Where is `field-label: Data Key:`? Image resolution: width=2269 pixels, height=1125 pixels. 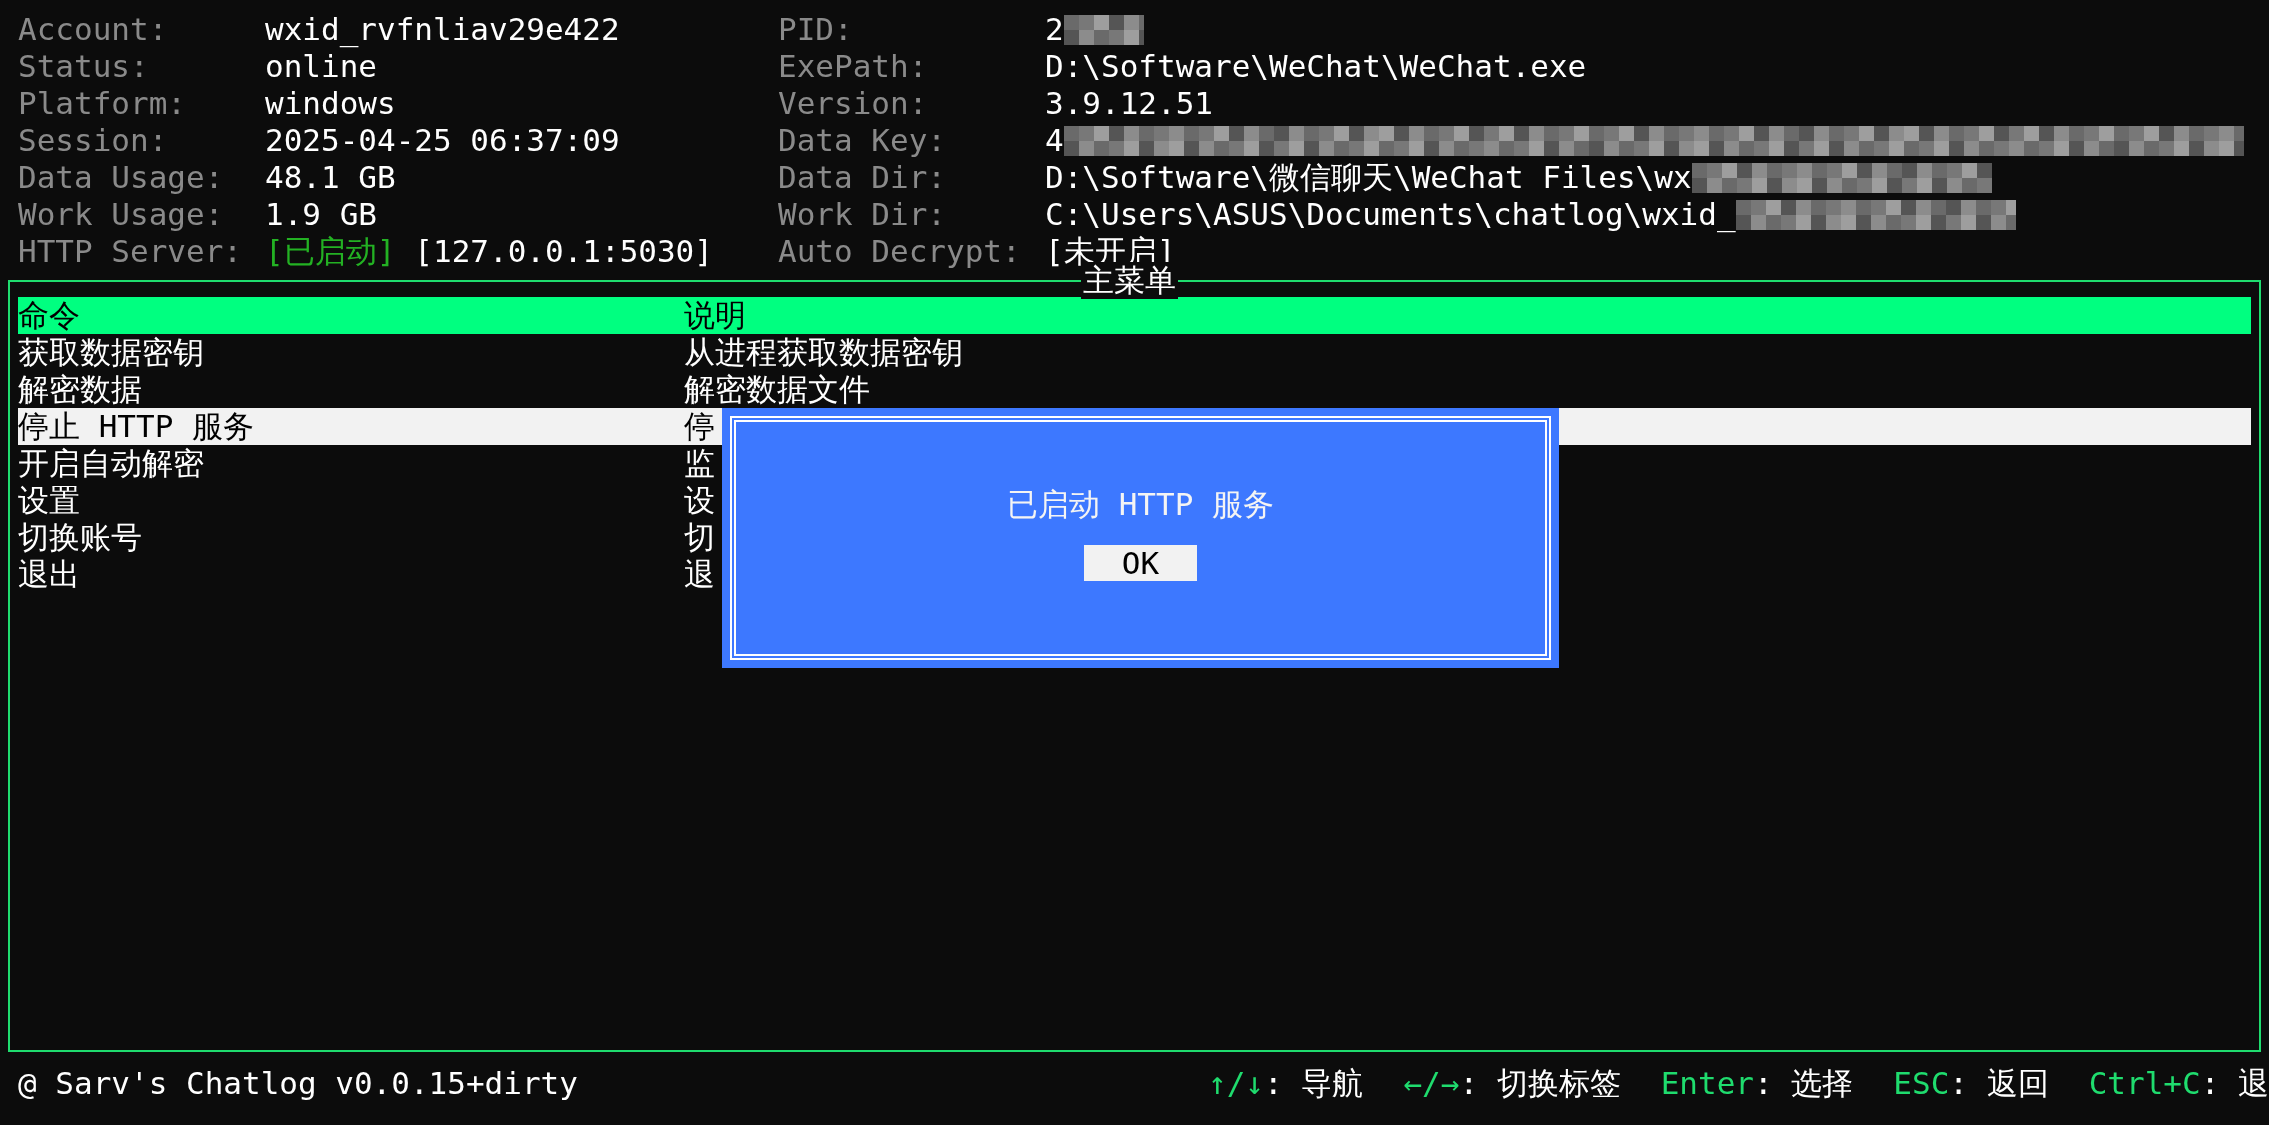
field-label: Data Key: is located at coordinates (862, 140).